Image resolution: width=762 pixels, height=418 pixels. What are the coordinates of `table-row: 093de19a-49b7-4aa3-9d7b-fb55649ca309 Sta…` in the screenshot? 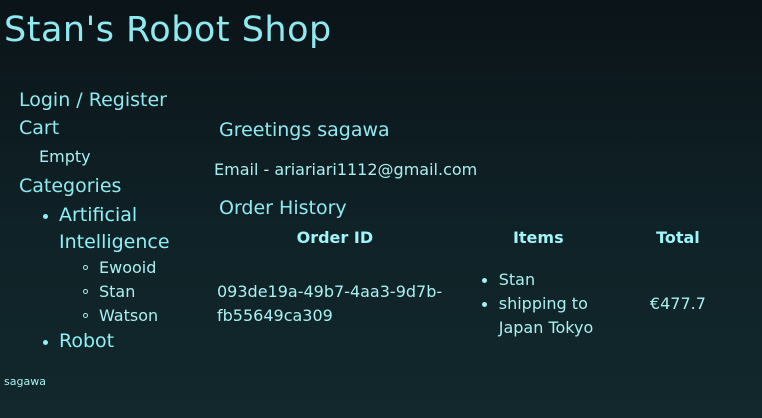 It's located at (474, 304).